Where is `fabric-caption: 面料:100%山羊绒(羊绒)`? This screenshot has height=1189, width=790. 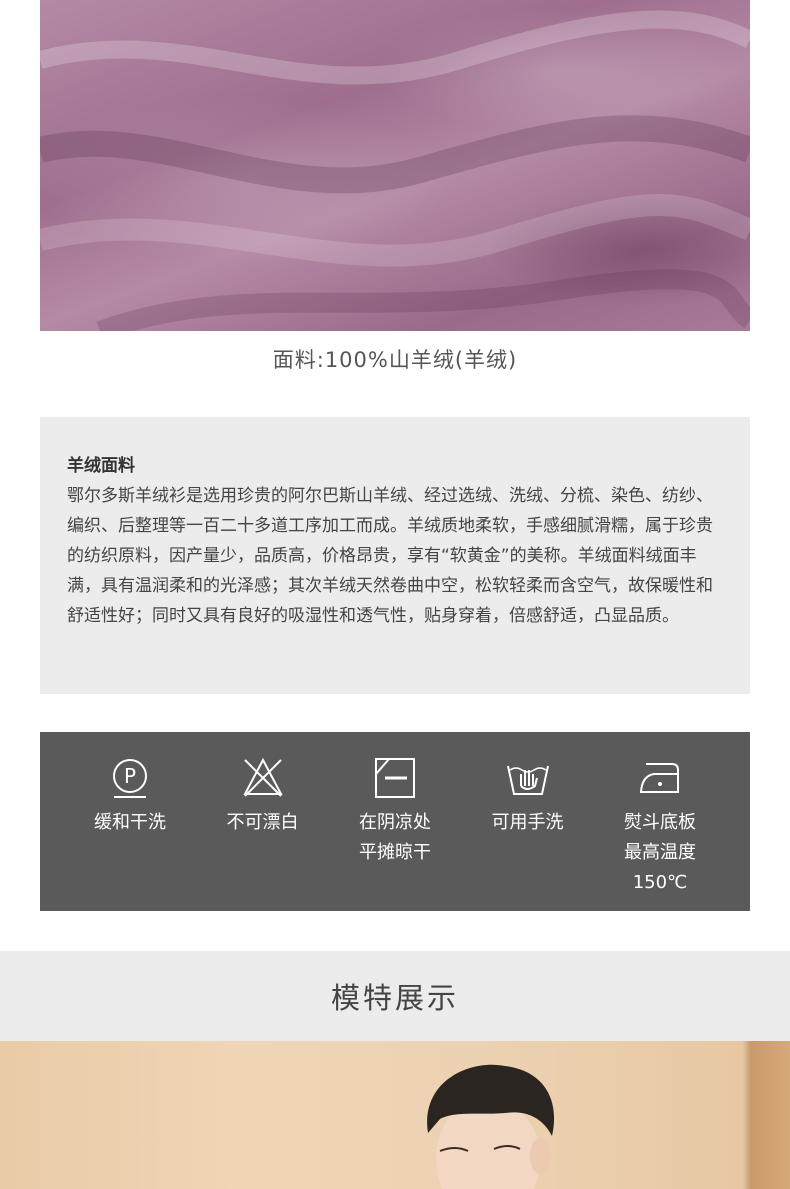
fabric-caption: 面料:100%山羊绒(羊绒) is located at coordinates (395, 360).